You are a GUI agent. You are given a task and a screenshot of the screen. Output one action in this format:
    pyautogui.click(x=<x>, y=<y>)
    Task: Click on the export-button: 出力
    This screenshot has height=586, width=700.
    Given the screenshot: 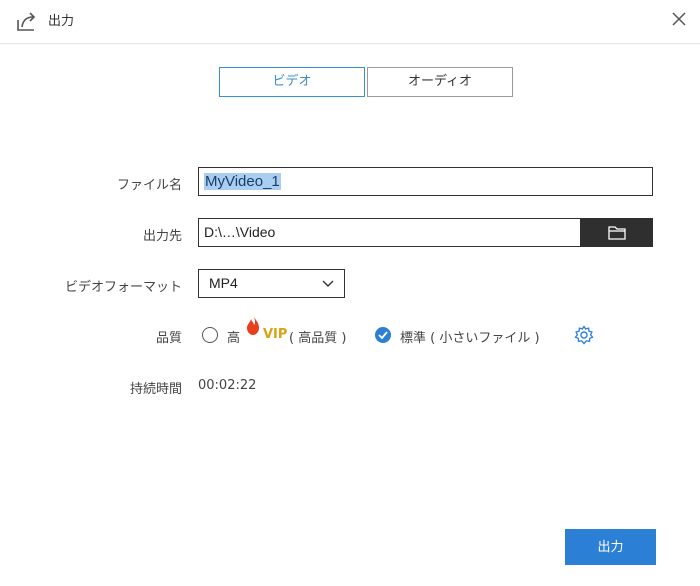 What is the action you would take?
    pyautogui.click(x=610, y=547)
    